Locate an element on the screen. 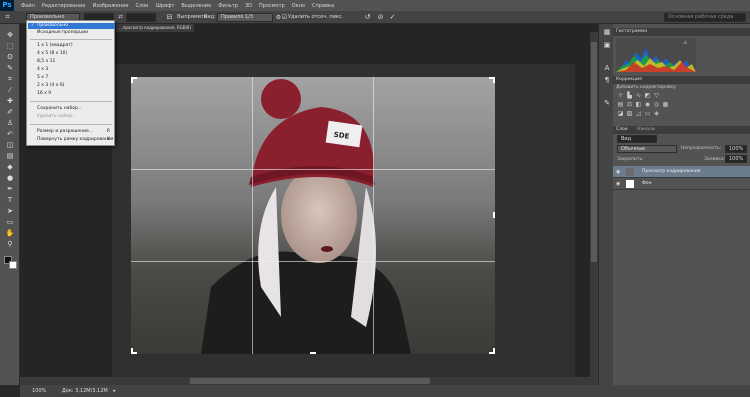 The height and width of the screenshot is (397, 750). path-select-tool-icon: ➤ is located at coordinates (10, 211).